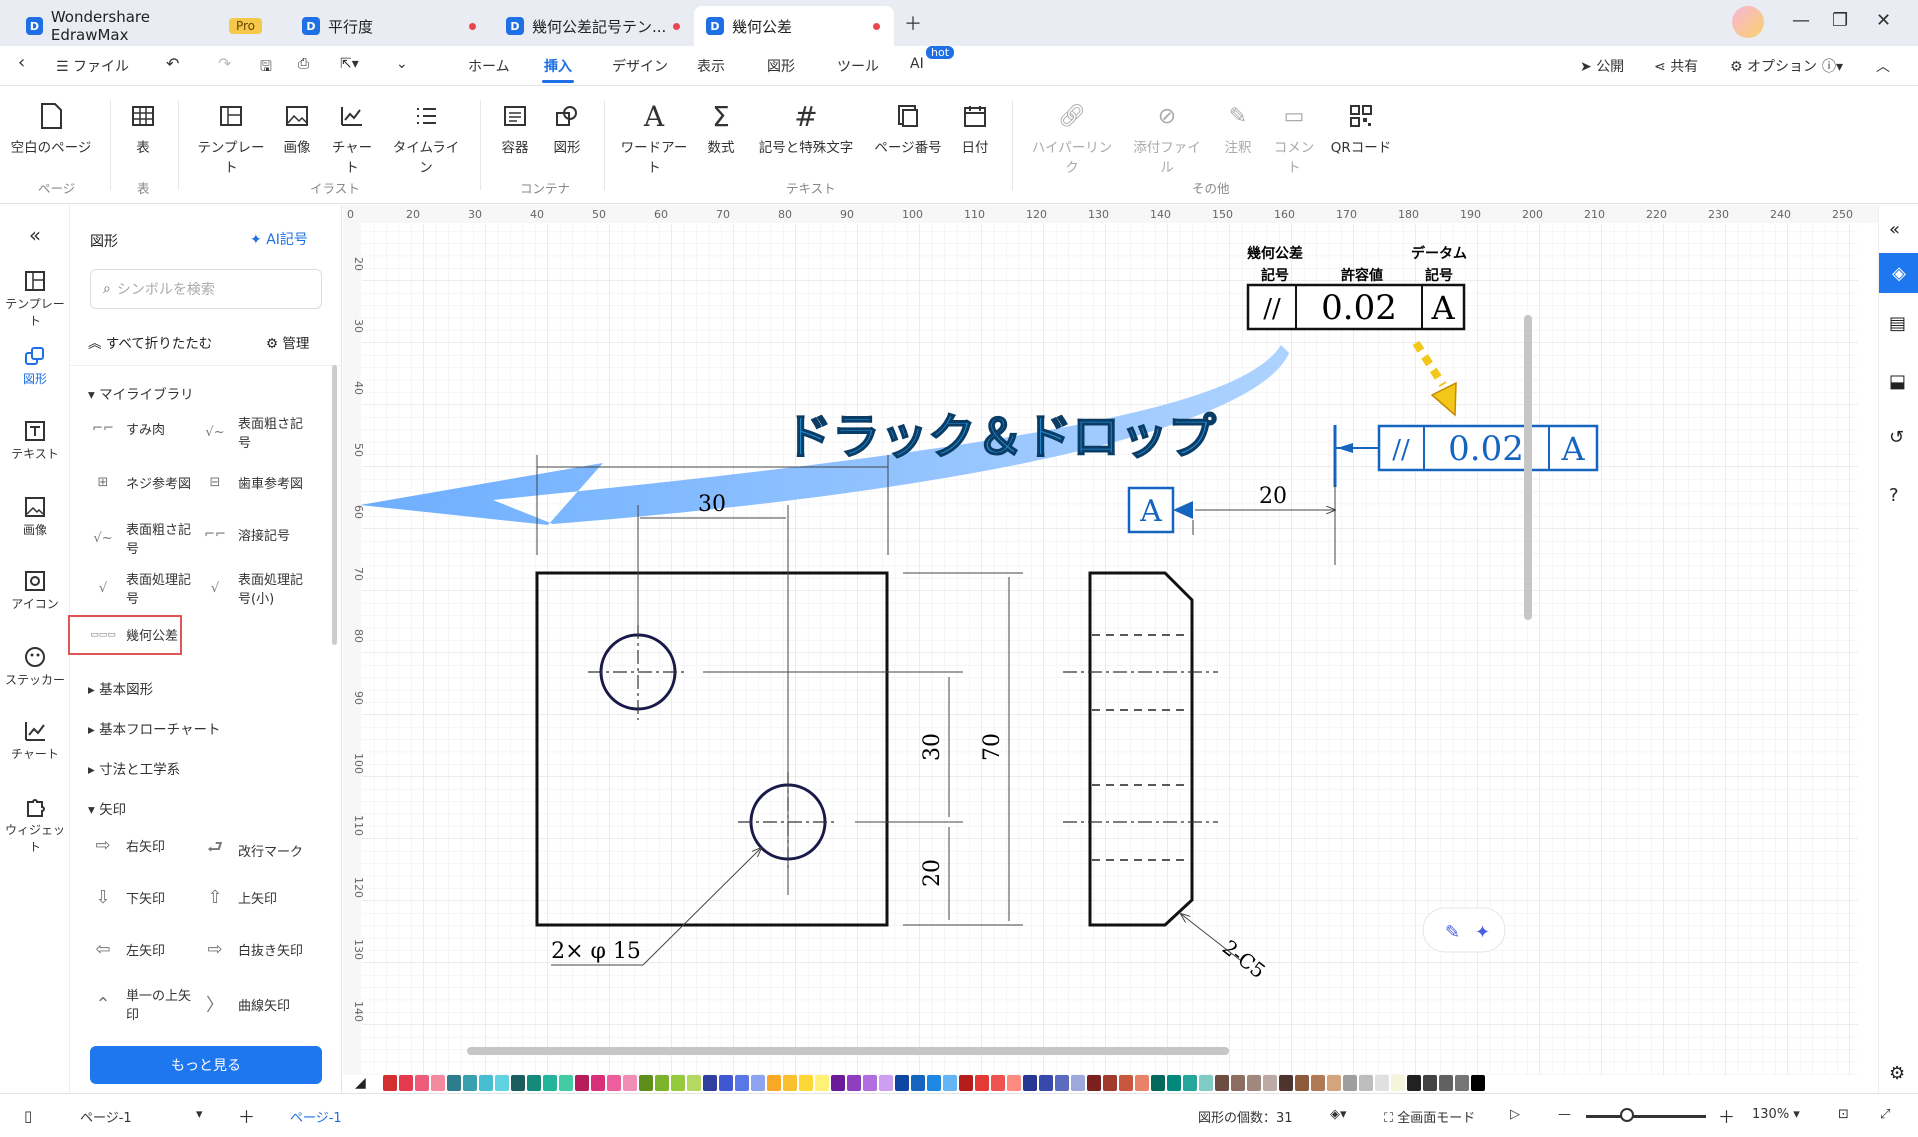 The height and width of the screenshot is (1137, 1918). What do you see at coordinates (1883, 66) in the screenshot?
I see `collapse-ribbon-icon: ︿` at bounding box center [1883, 66].